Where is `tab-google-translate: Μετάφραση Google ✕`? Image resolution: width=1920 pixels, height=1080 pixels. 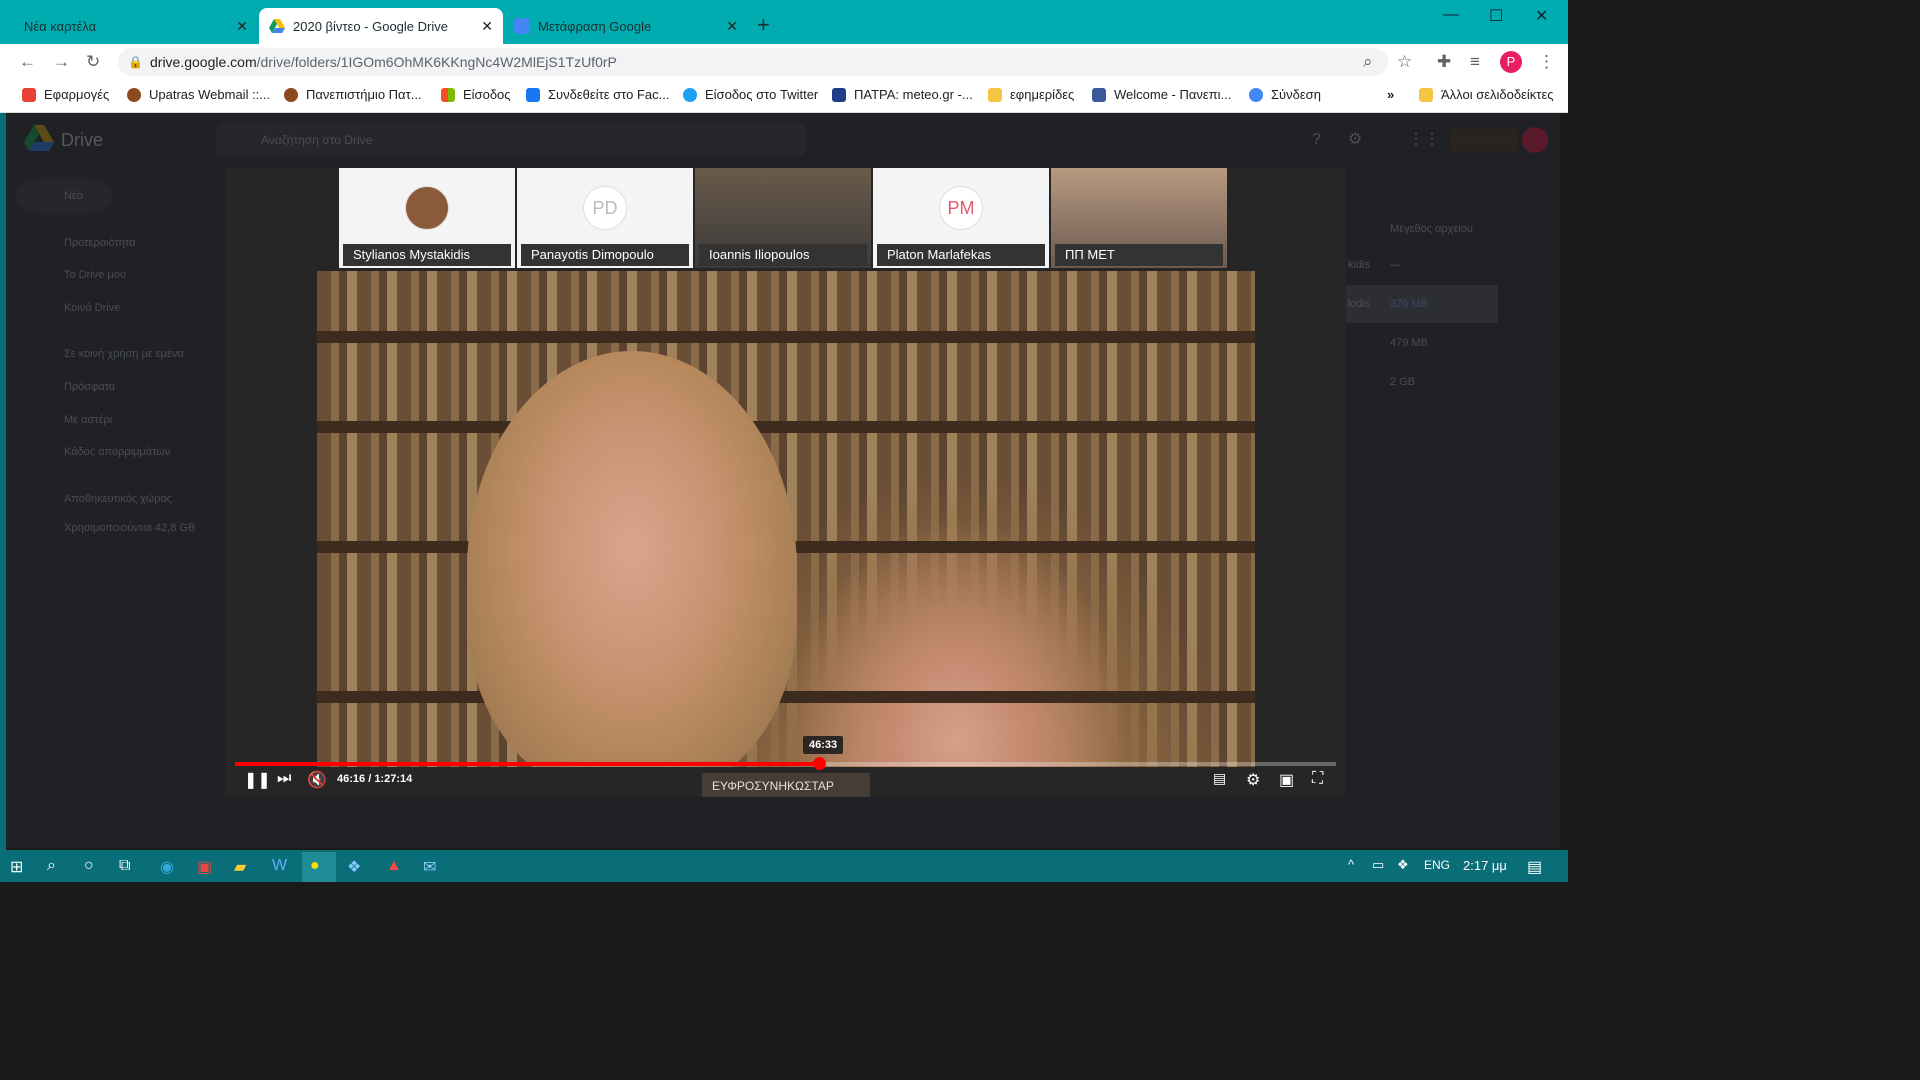 tab-google-translate: Μετάφραση Google ✕ is located at coordinates (626, 26).